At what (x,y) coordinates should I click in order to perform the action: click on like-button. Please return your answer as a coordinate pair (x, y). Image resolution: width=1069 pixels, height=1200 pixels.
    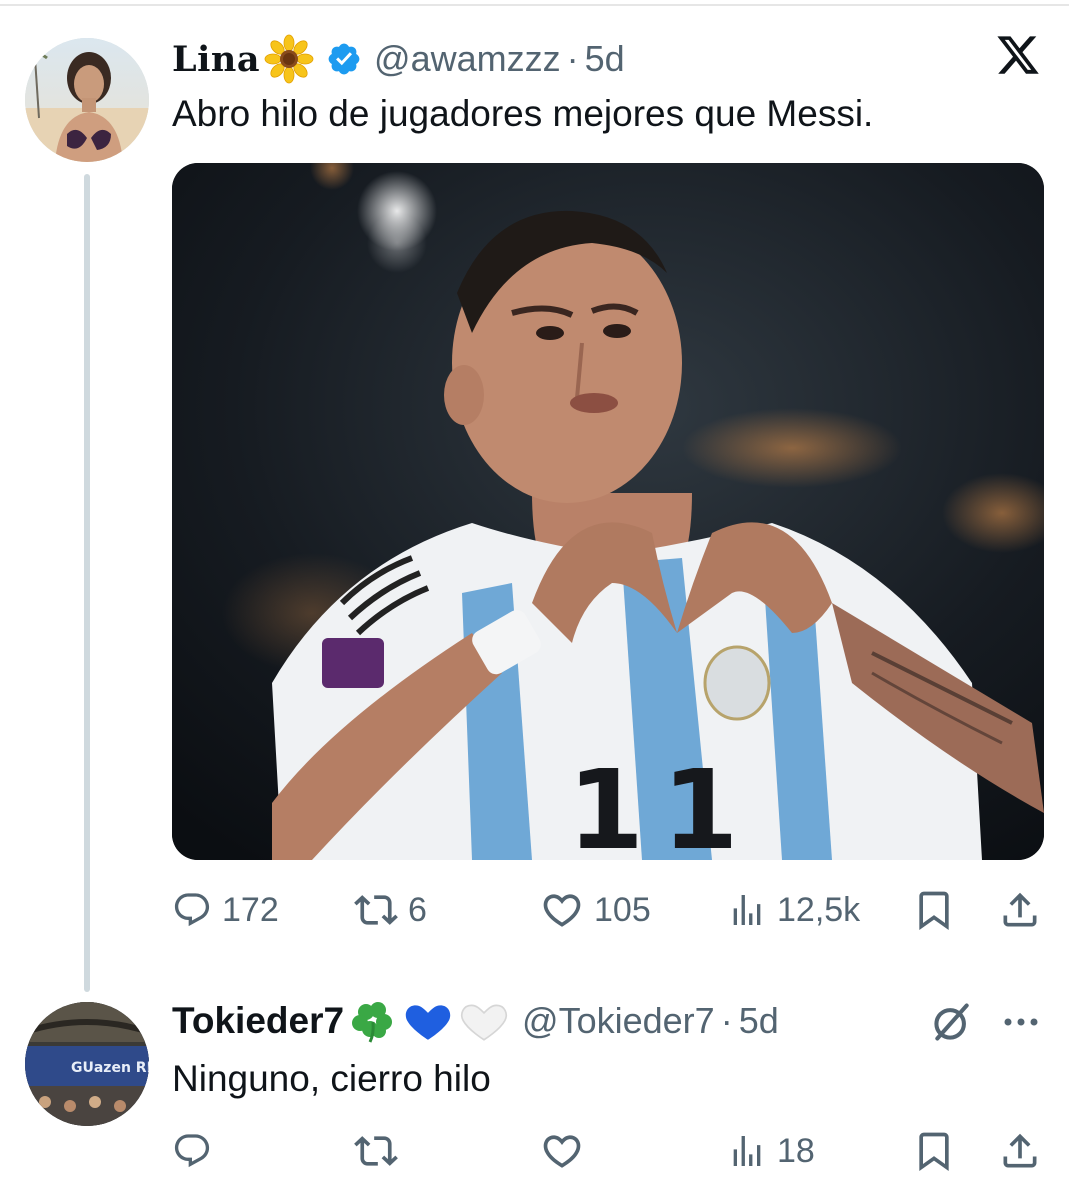
    Looking at the image, I should click on (562, 1151).